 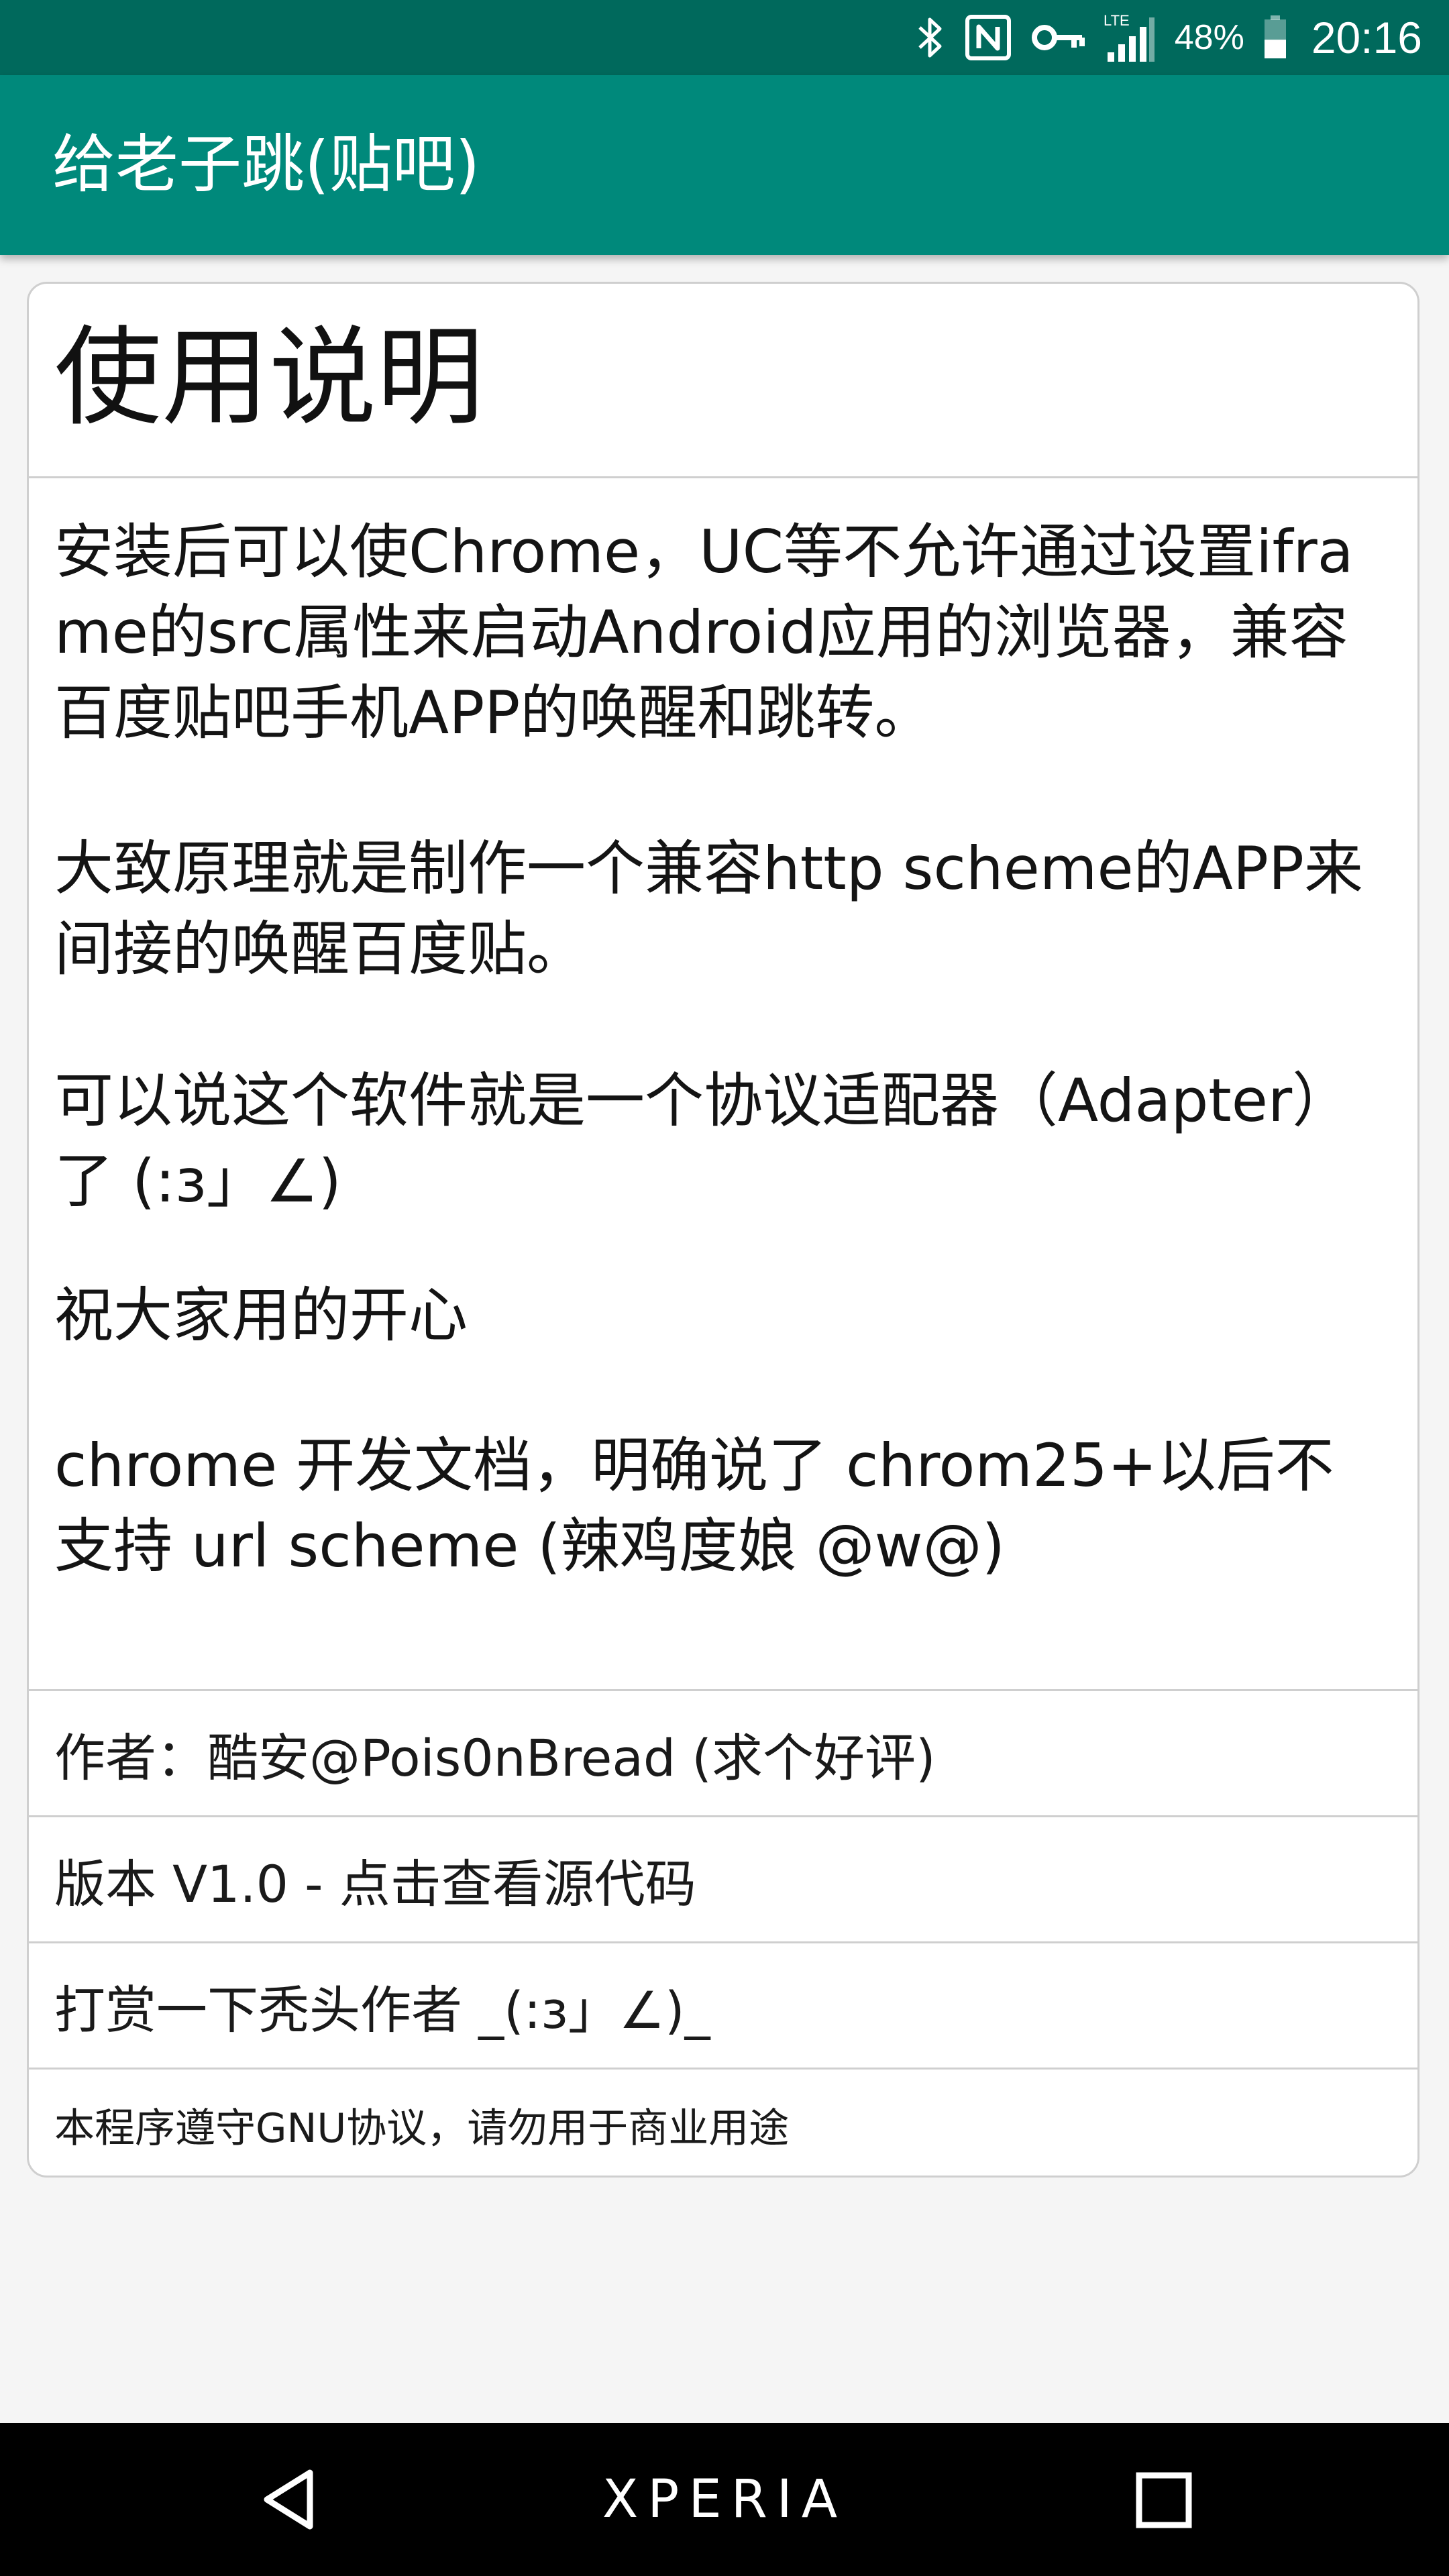 What do you see at coordinates (723, 1880) in the screenshot?
I see `version-row: 版本 V1.0 - 点击查看源代码` at bounding box center [723, 1880].